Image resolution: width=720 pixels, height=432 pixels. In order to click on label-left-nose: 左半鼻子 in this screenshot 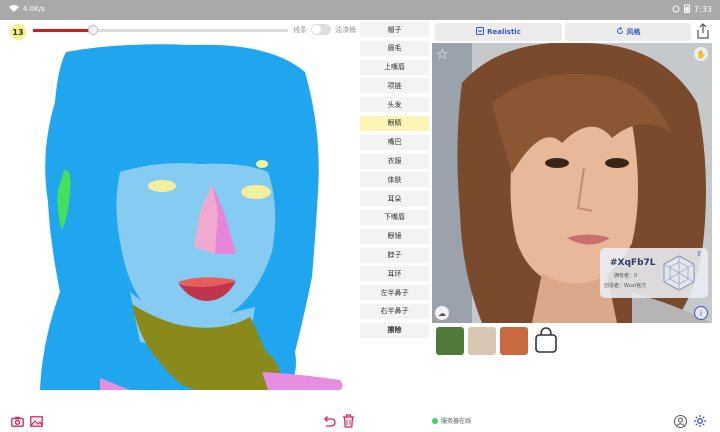, I will do `click(394, 293)`.